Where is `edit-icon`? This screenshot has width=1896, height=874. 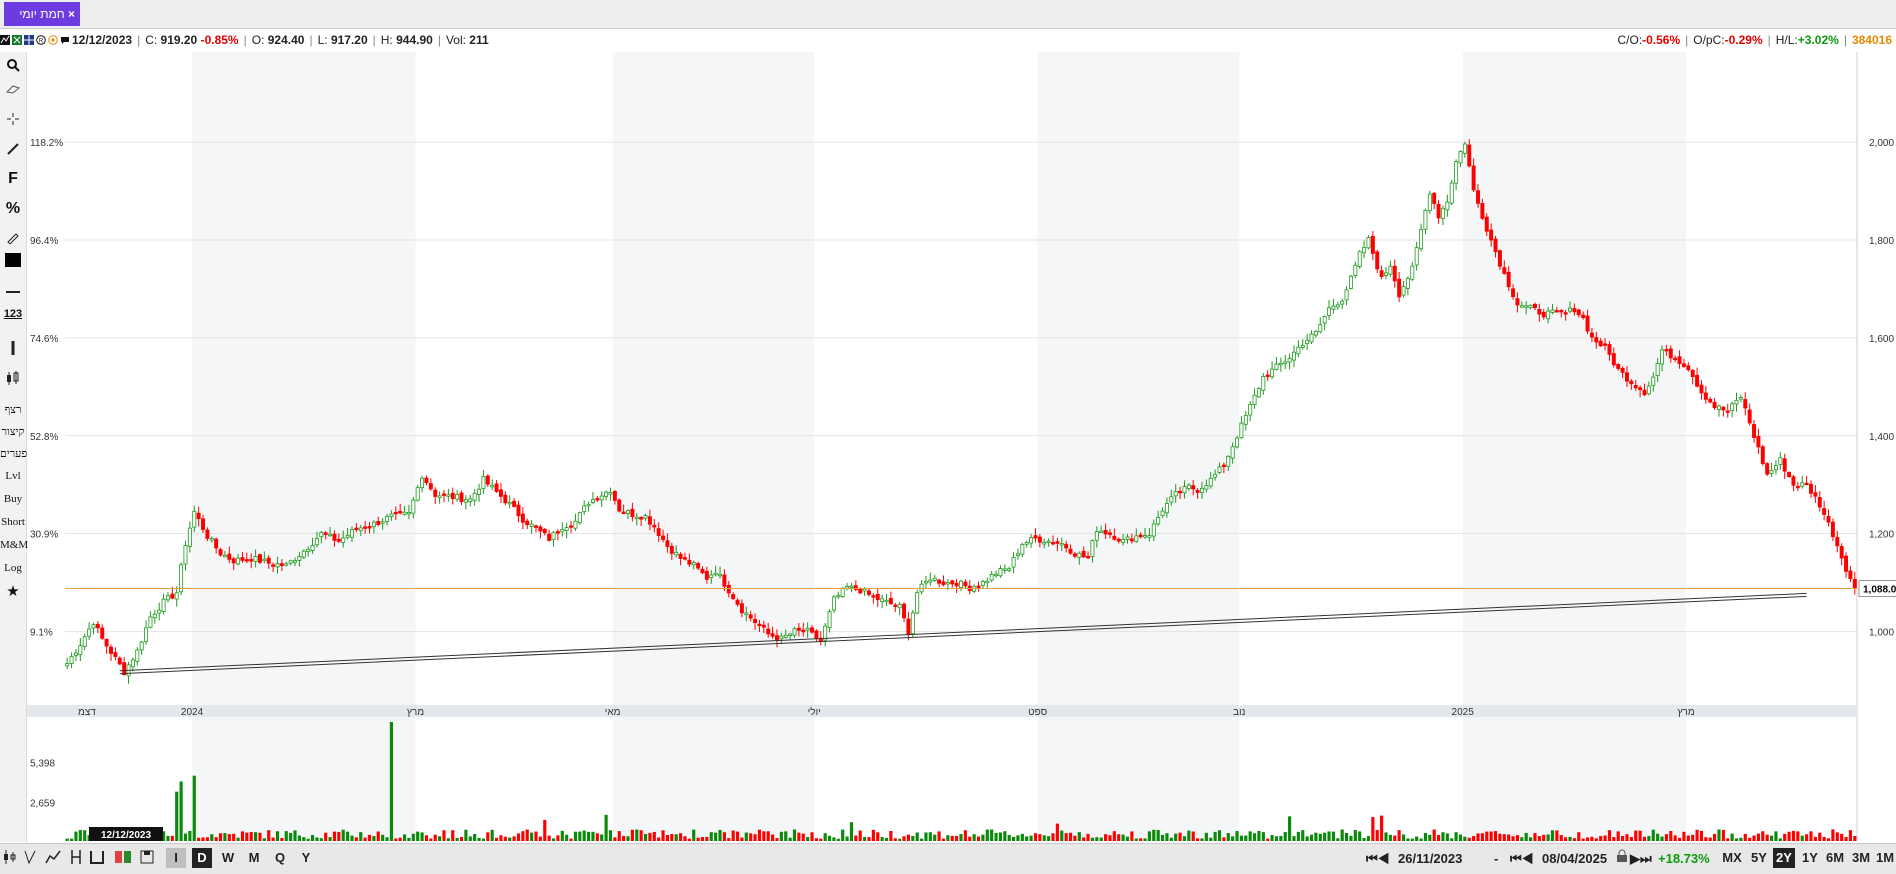
edit-icon is located at coordinates (13, 239).